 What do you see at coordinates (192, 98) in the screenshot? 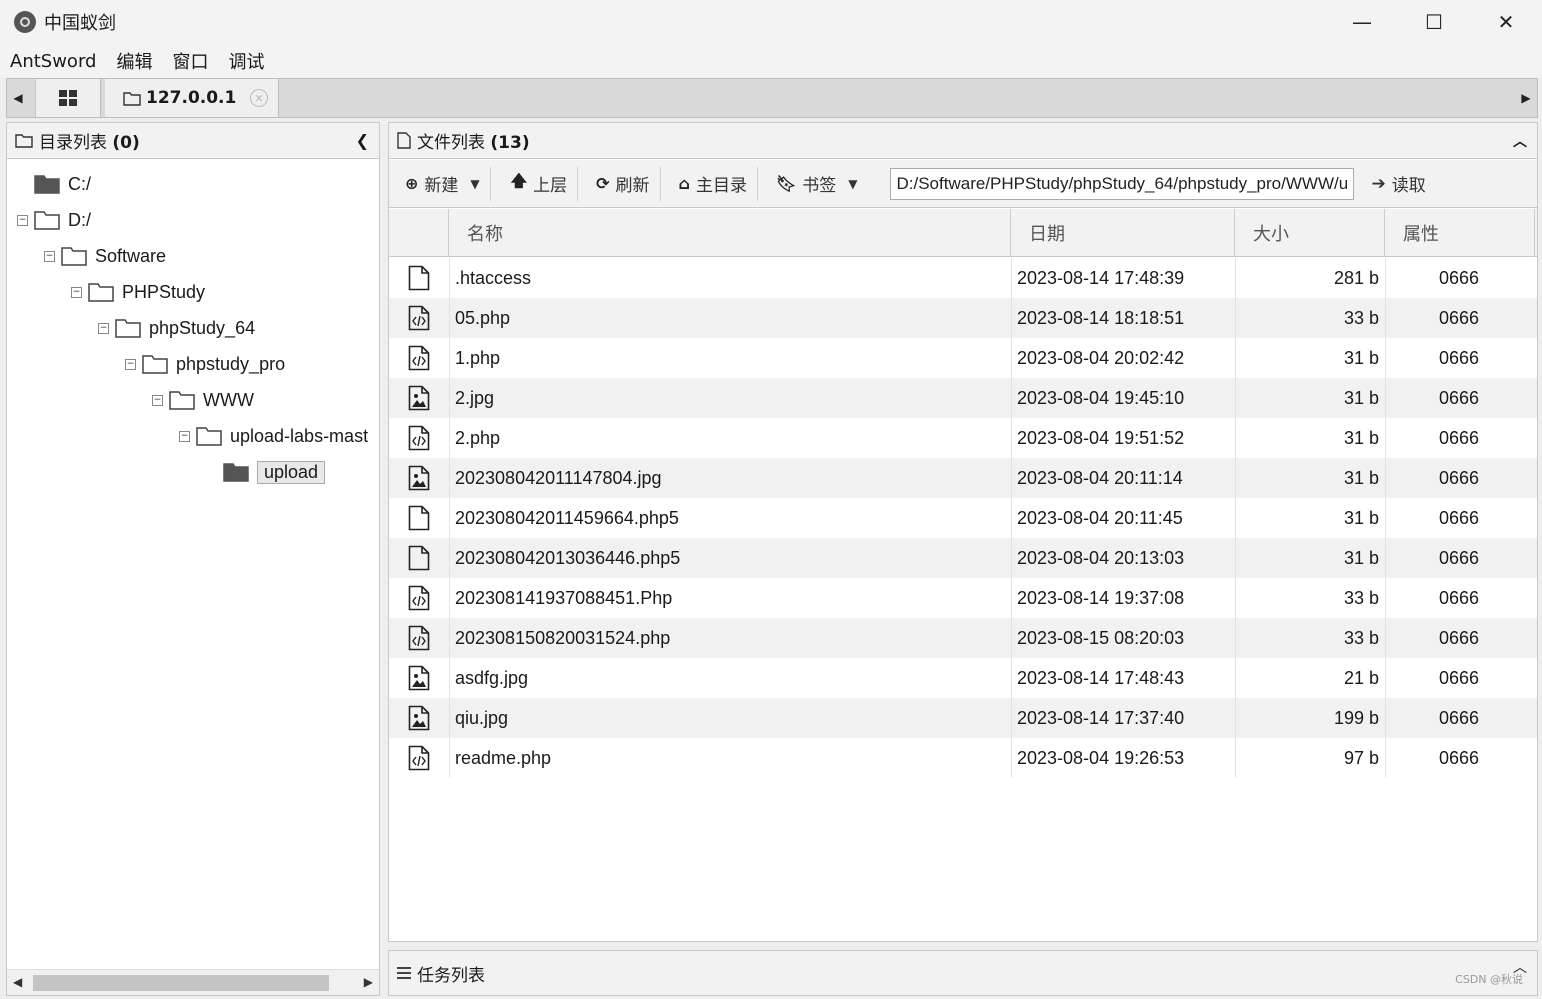
I see `tab-host: 127.0.0.1 ✕` at bounding box center [192, 98].